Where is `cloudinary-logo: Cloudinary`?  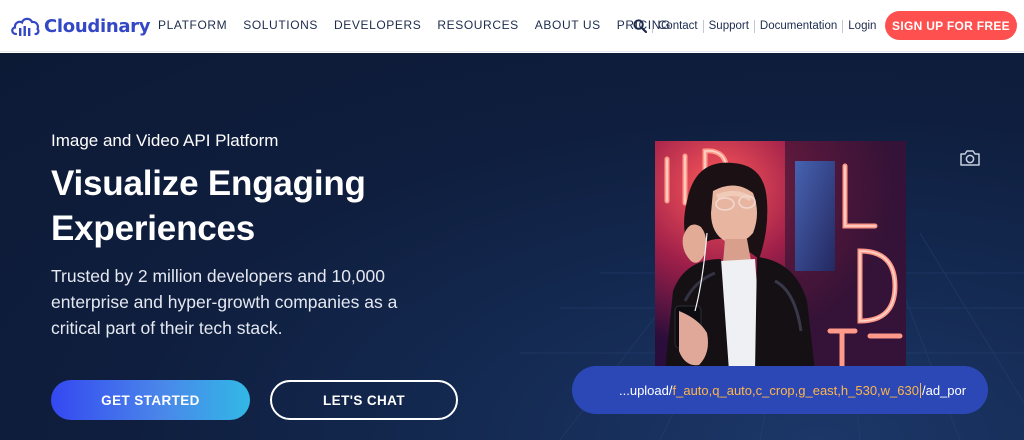
cloudinary-logo: Cloudinary is located at coordinates (80, 26).